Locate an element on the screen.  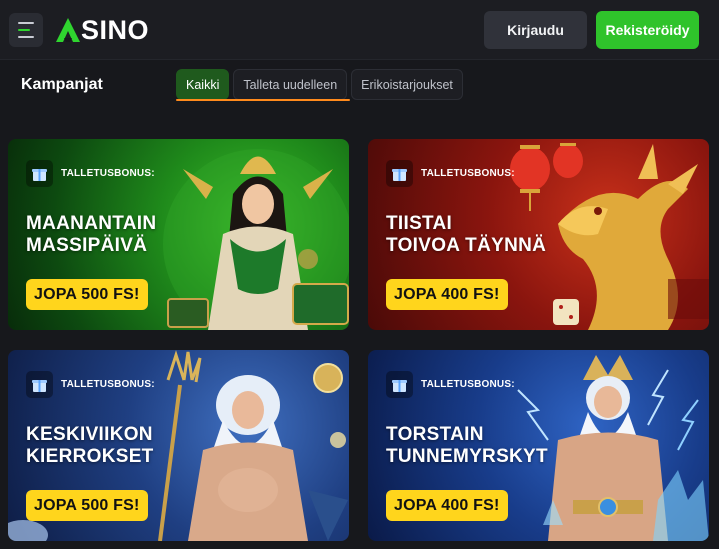
page-title: Kampanjat is located at coordinates (62, 84).